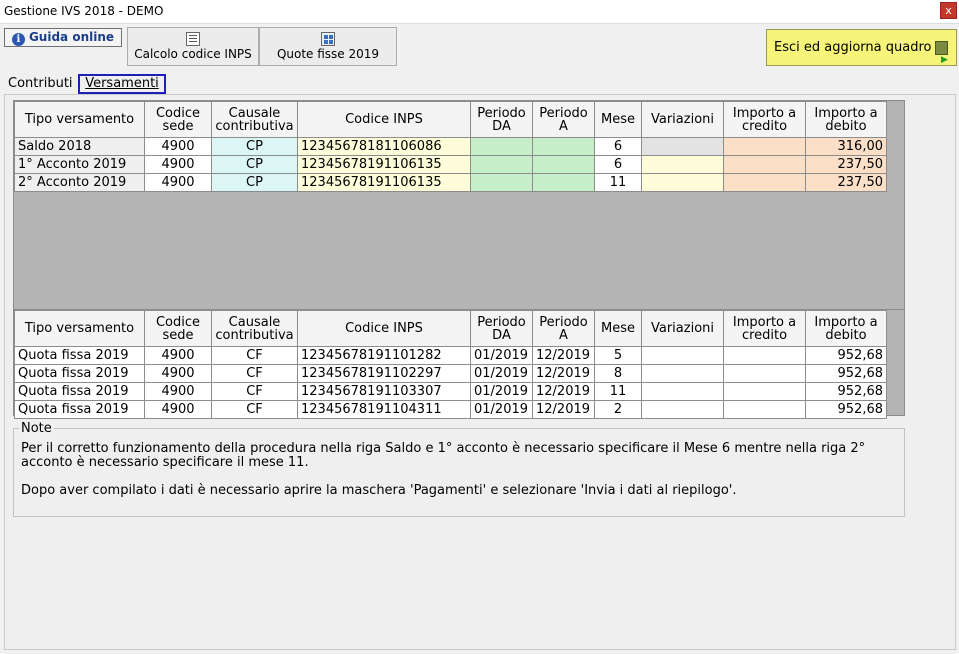 The width and height of the screenshot is (959, 654). Describe the element at coordinates (618, 355) in the screenshot. I see `cell-mese: 5` at that location.